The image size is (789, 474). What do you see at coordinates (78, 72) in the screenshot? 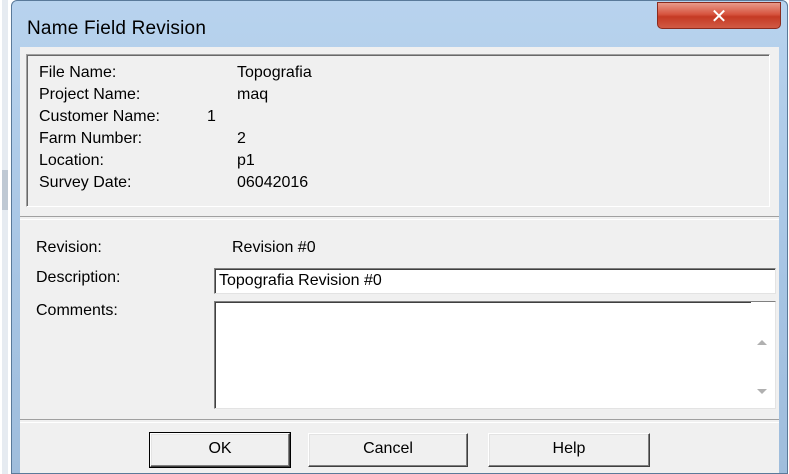
I see `info-label: File Name:` at bounding box center [78, 72].